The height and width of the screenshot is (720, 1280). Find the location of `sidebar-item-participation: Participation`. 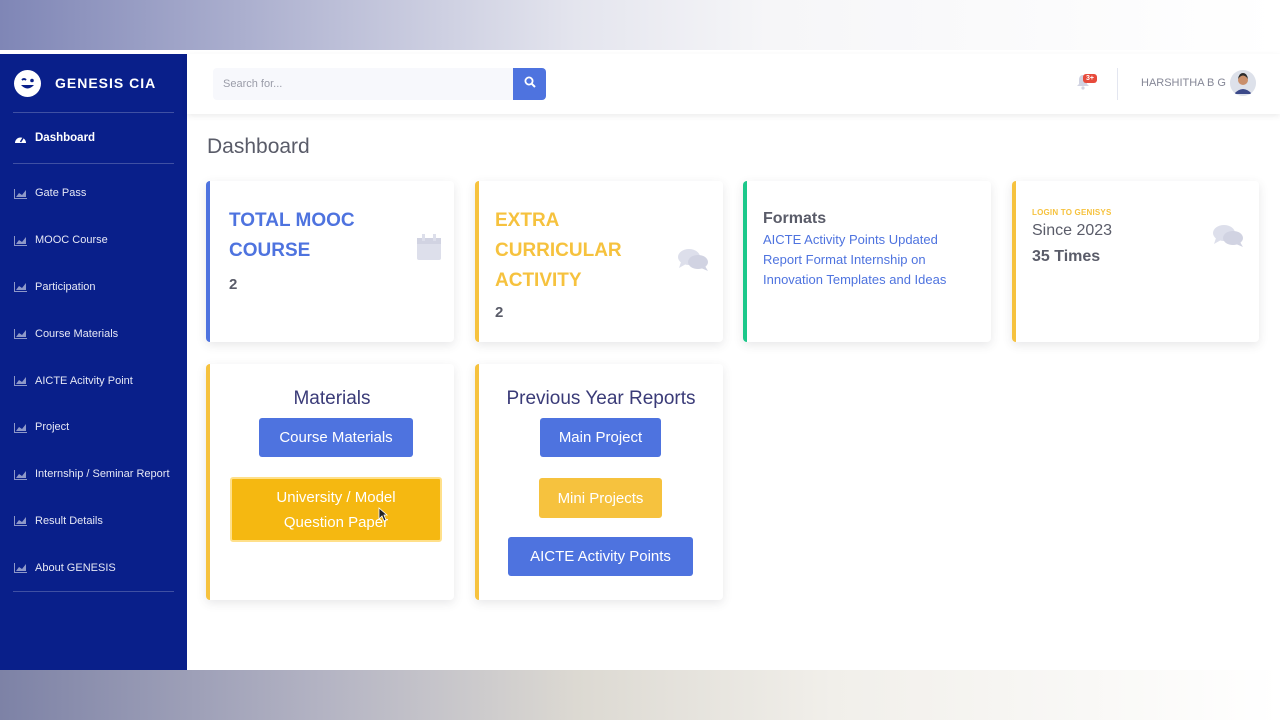

sidebar-item-participation: Participation is located at coordinates (93, 287).